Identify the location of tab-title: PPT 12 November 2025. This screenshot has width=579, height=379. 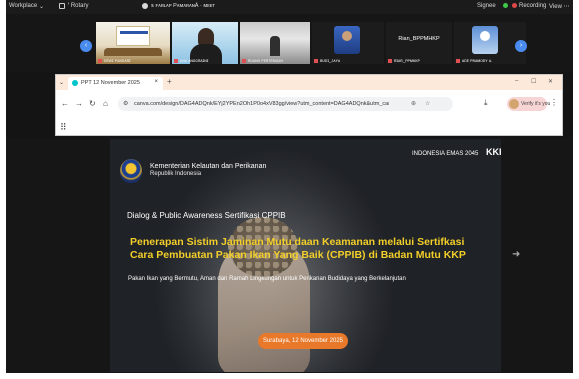
(110, 83).